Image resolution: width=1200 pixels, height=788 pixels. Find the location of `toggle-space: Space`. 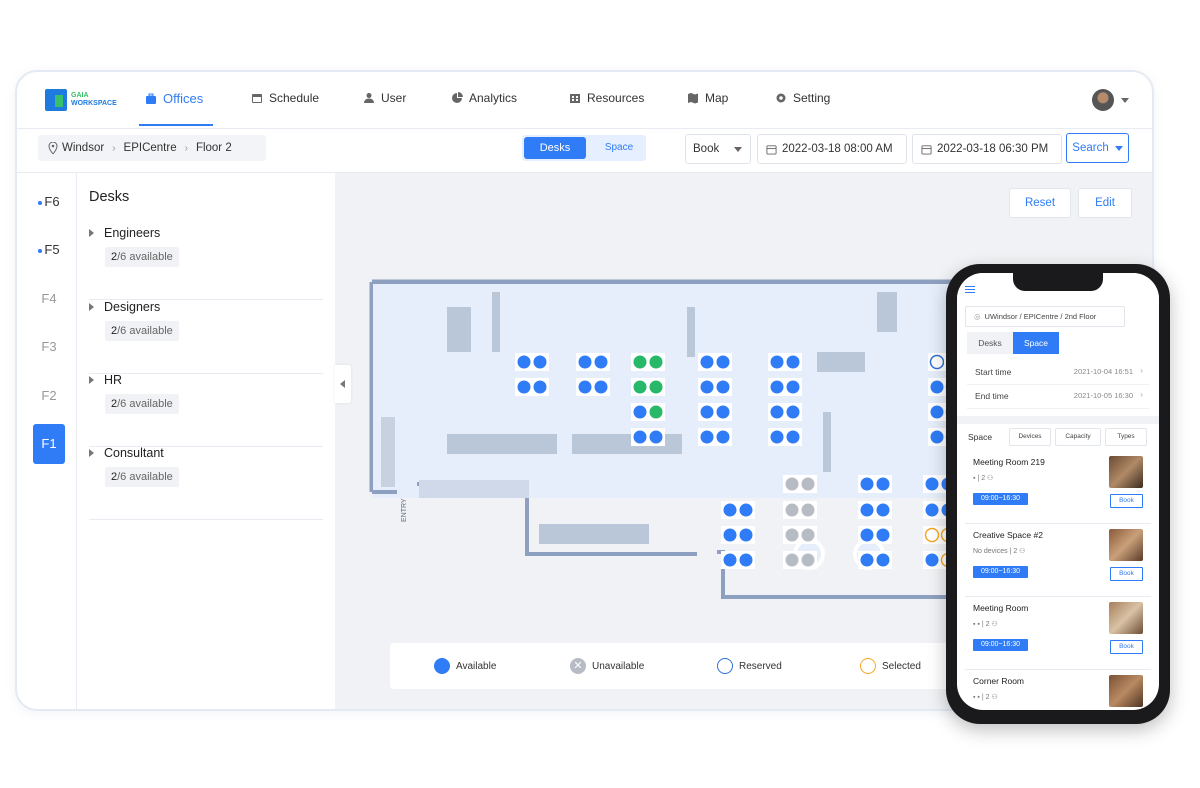

toggle-space: Space is located at coordinates (619, 148).